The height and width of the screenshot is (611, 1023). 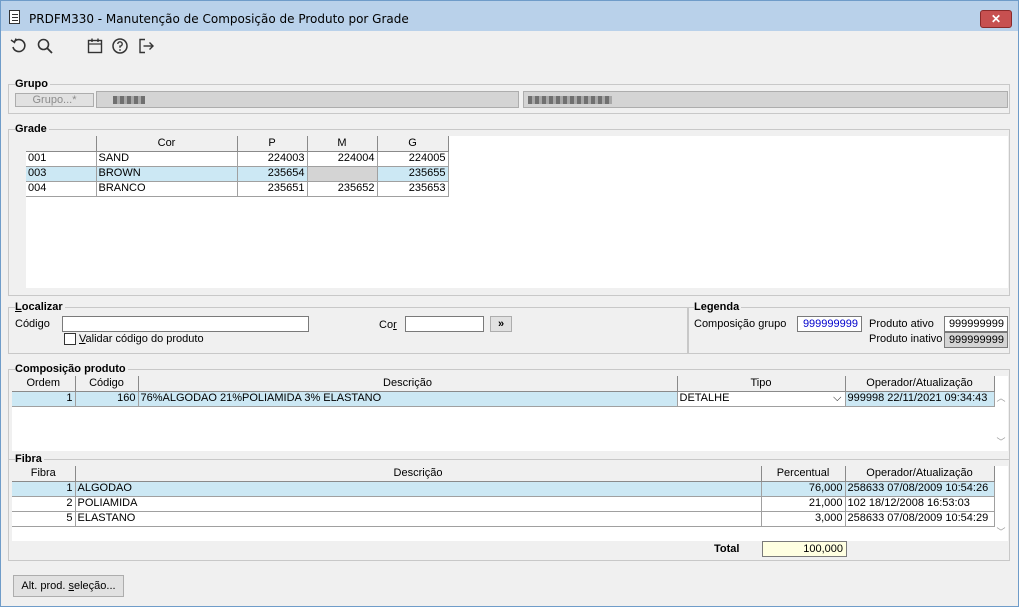 What do you see at coordinates (1001, 398) in the screenshot?
I see `scroll-up-icon: ︿` at bounding box center [1001, 398].